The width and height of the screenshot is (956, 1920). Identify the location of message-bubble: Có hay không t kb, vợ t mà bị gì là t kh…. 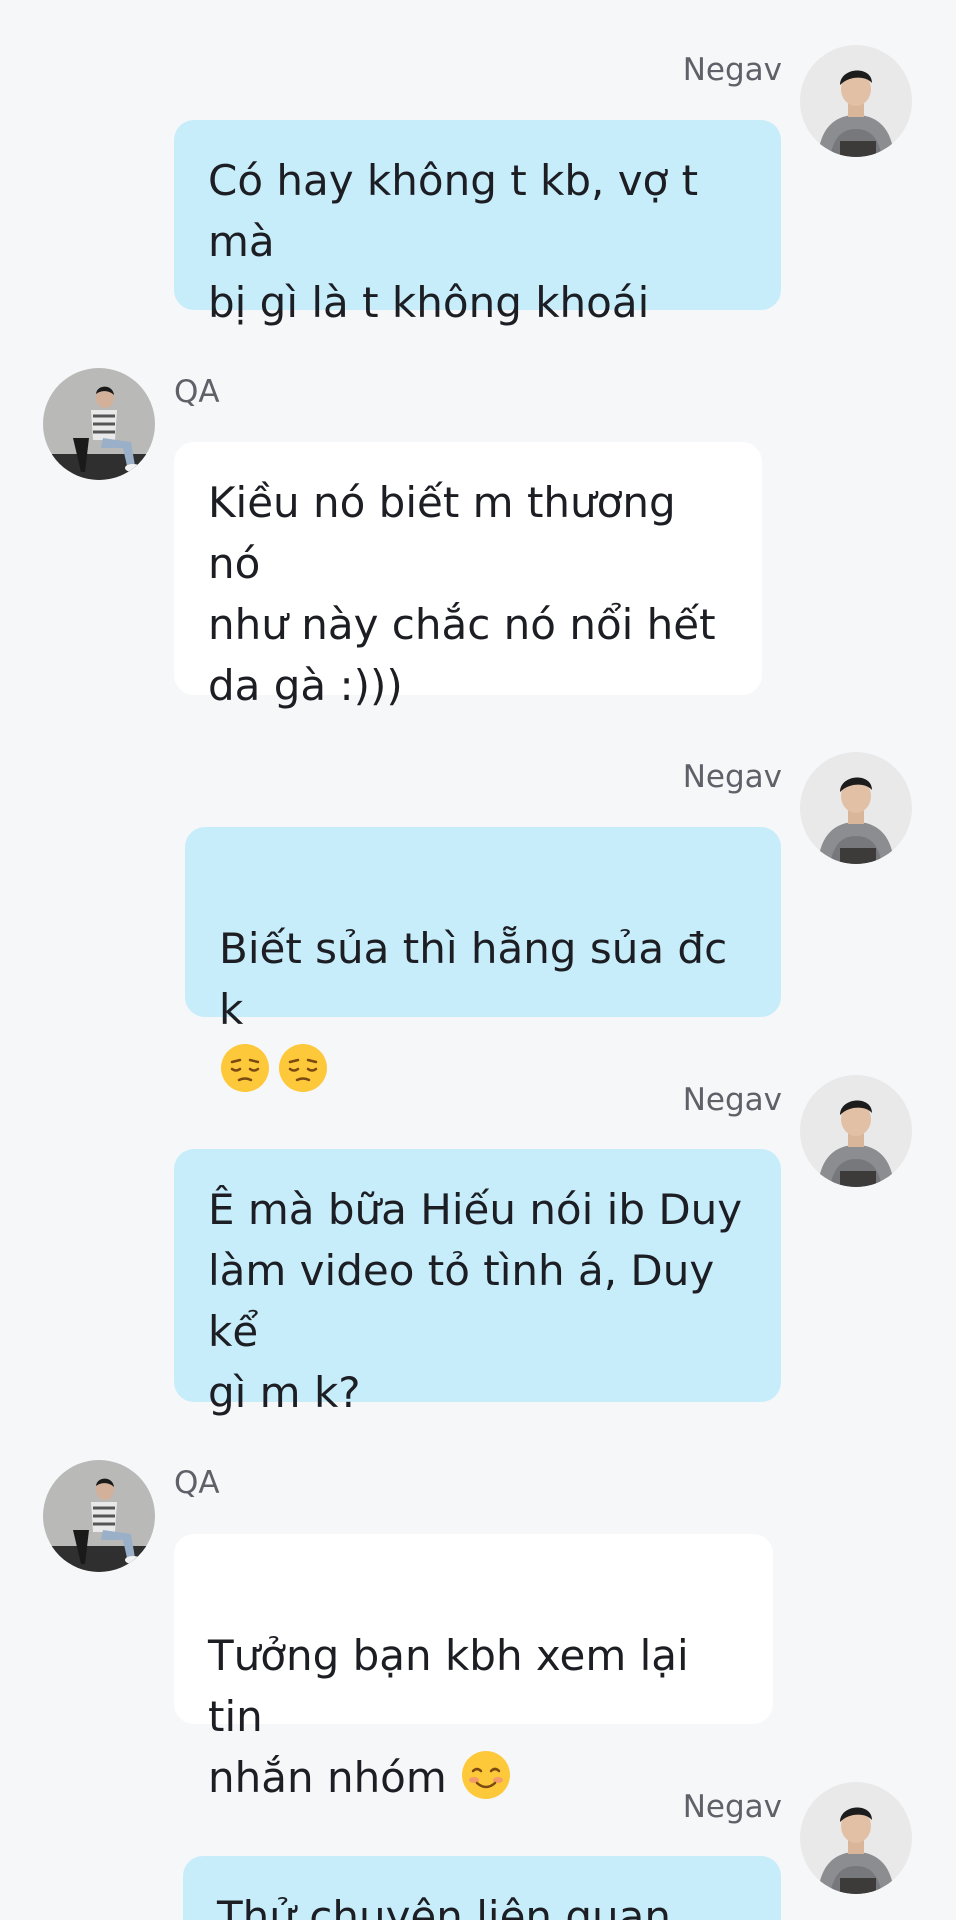
(477, 223).